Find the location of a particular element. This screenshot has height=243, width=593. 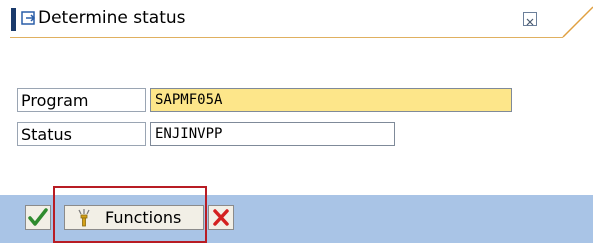

confirm-button is located at coordinates (38, 217).